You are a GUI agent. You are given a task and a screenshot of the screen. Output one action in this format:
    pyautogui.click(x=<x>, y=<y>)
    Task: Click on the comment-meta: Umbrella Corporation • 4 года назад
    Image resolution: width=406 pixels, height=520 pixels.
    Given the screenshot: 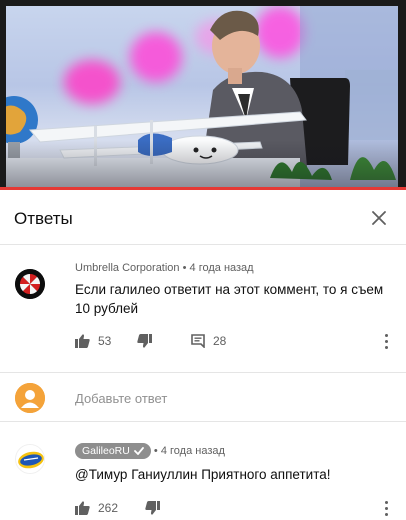 What is the action you would take?
    pyautogui.click(x=164, y=268)
    